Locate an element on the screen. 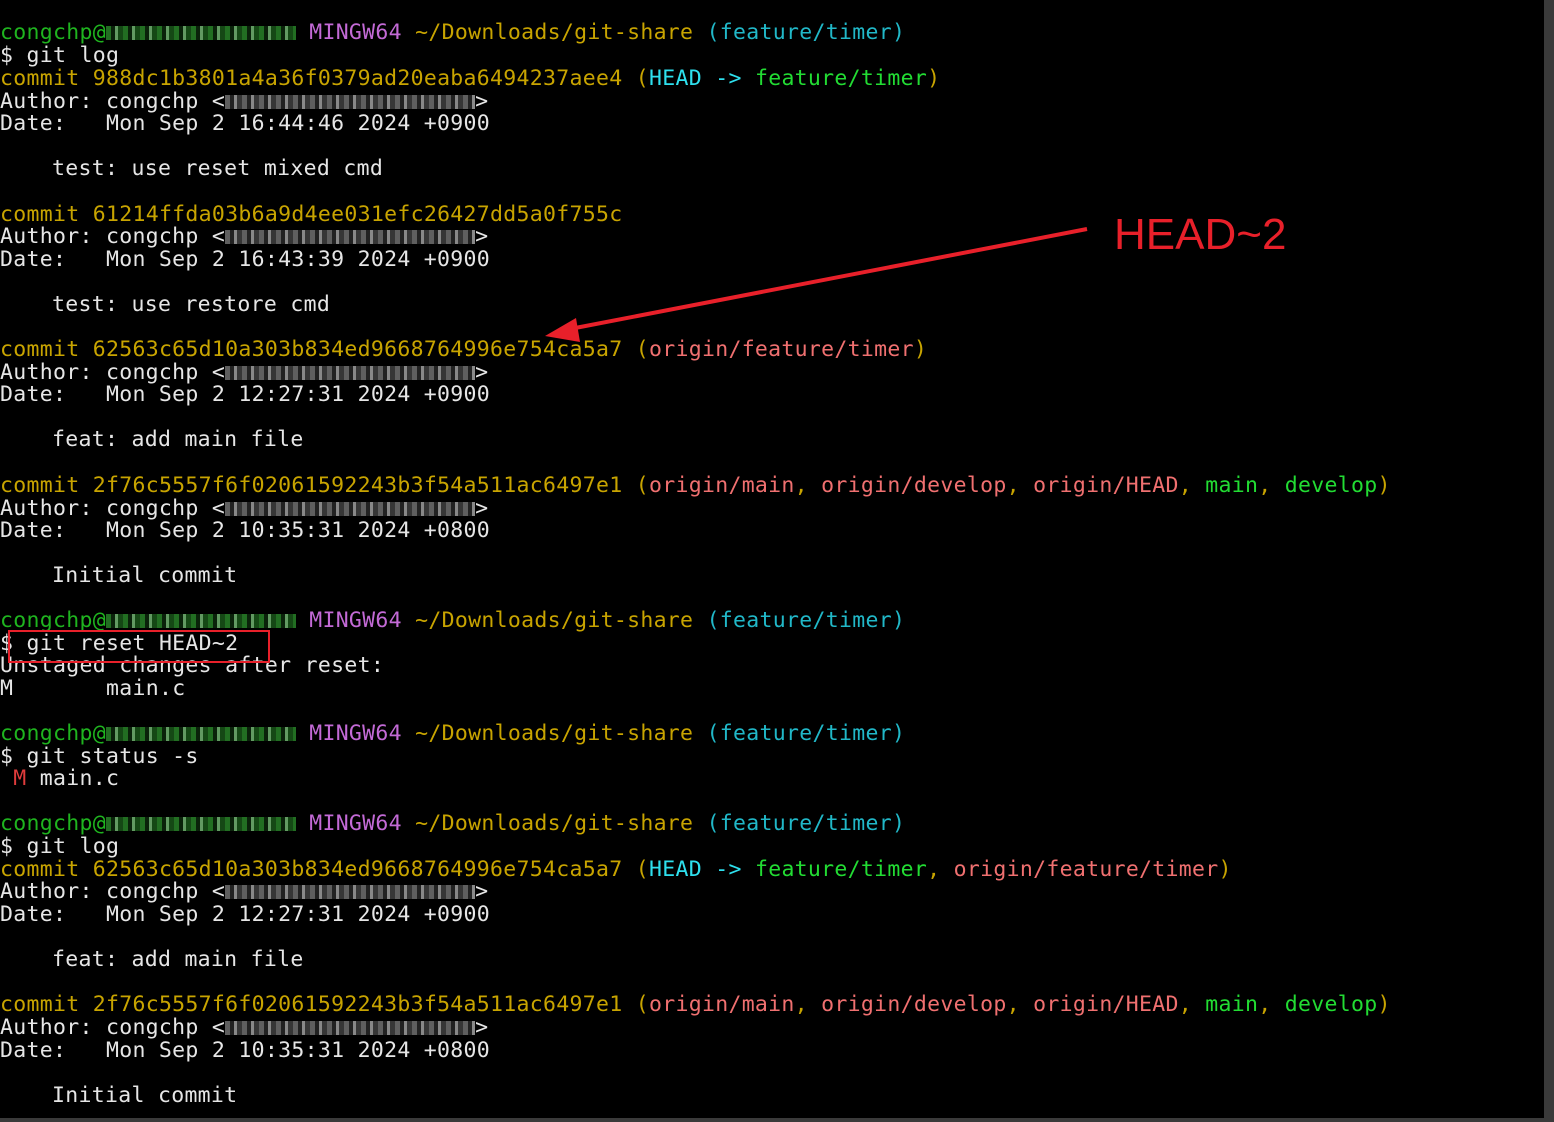 This screenshot has height=1122, width=1554. annotation-arrow-icon is located at coordinates (816, 284).